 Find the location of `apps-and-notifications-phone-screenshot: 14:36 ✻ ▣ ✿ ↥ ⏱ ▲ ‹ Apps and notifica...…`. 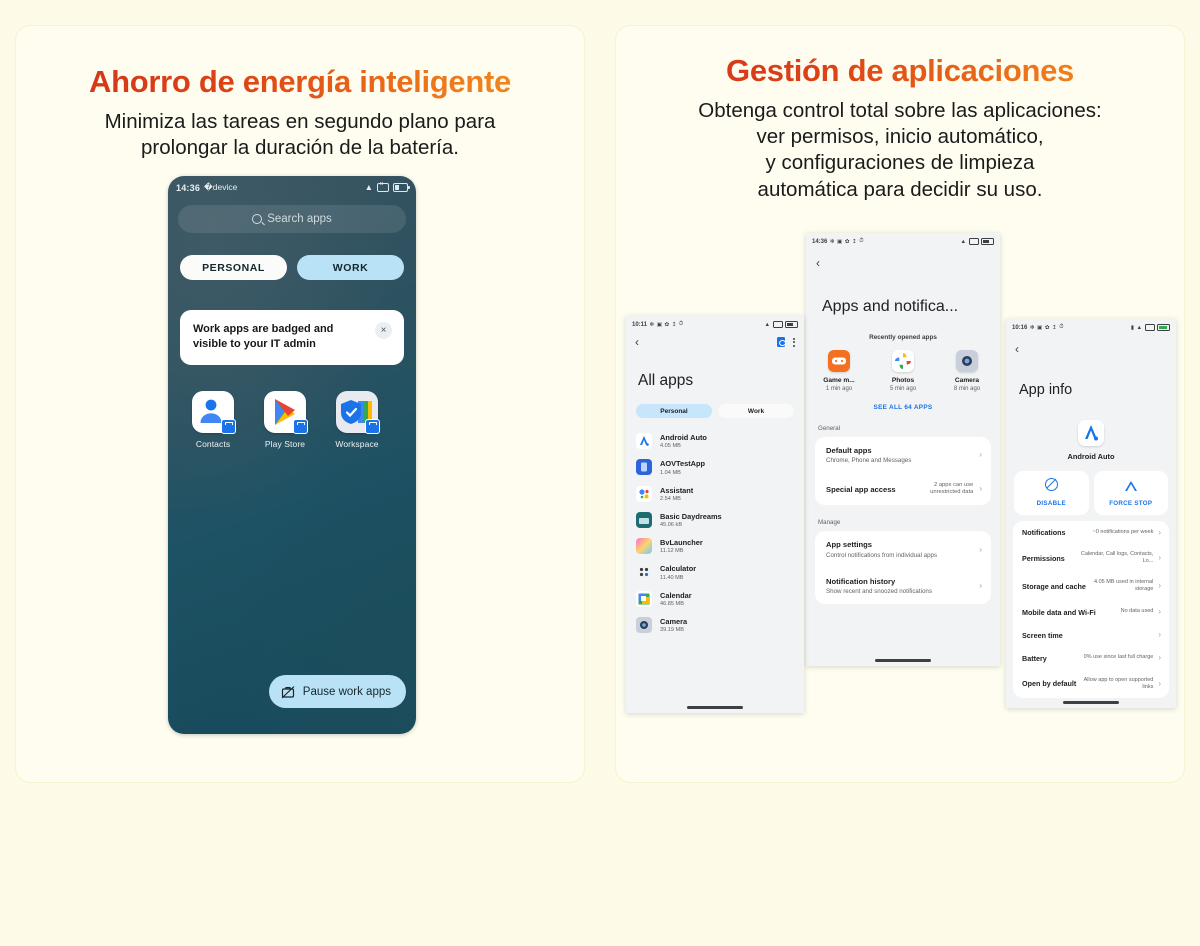

apps-and-notifications-phone-screenshot: 14:36 ✻ ▣ ✿ ↥ ⏱ ▲ ‹ Apps and notifica...… is located at coordinates (903, 449).